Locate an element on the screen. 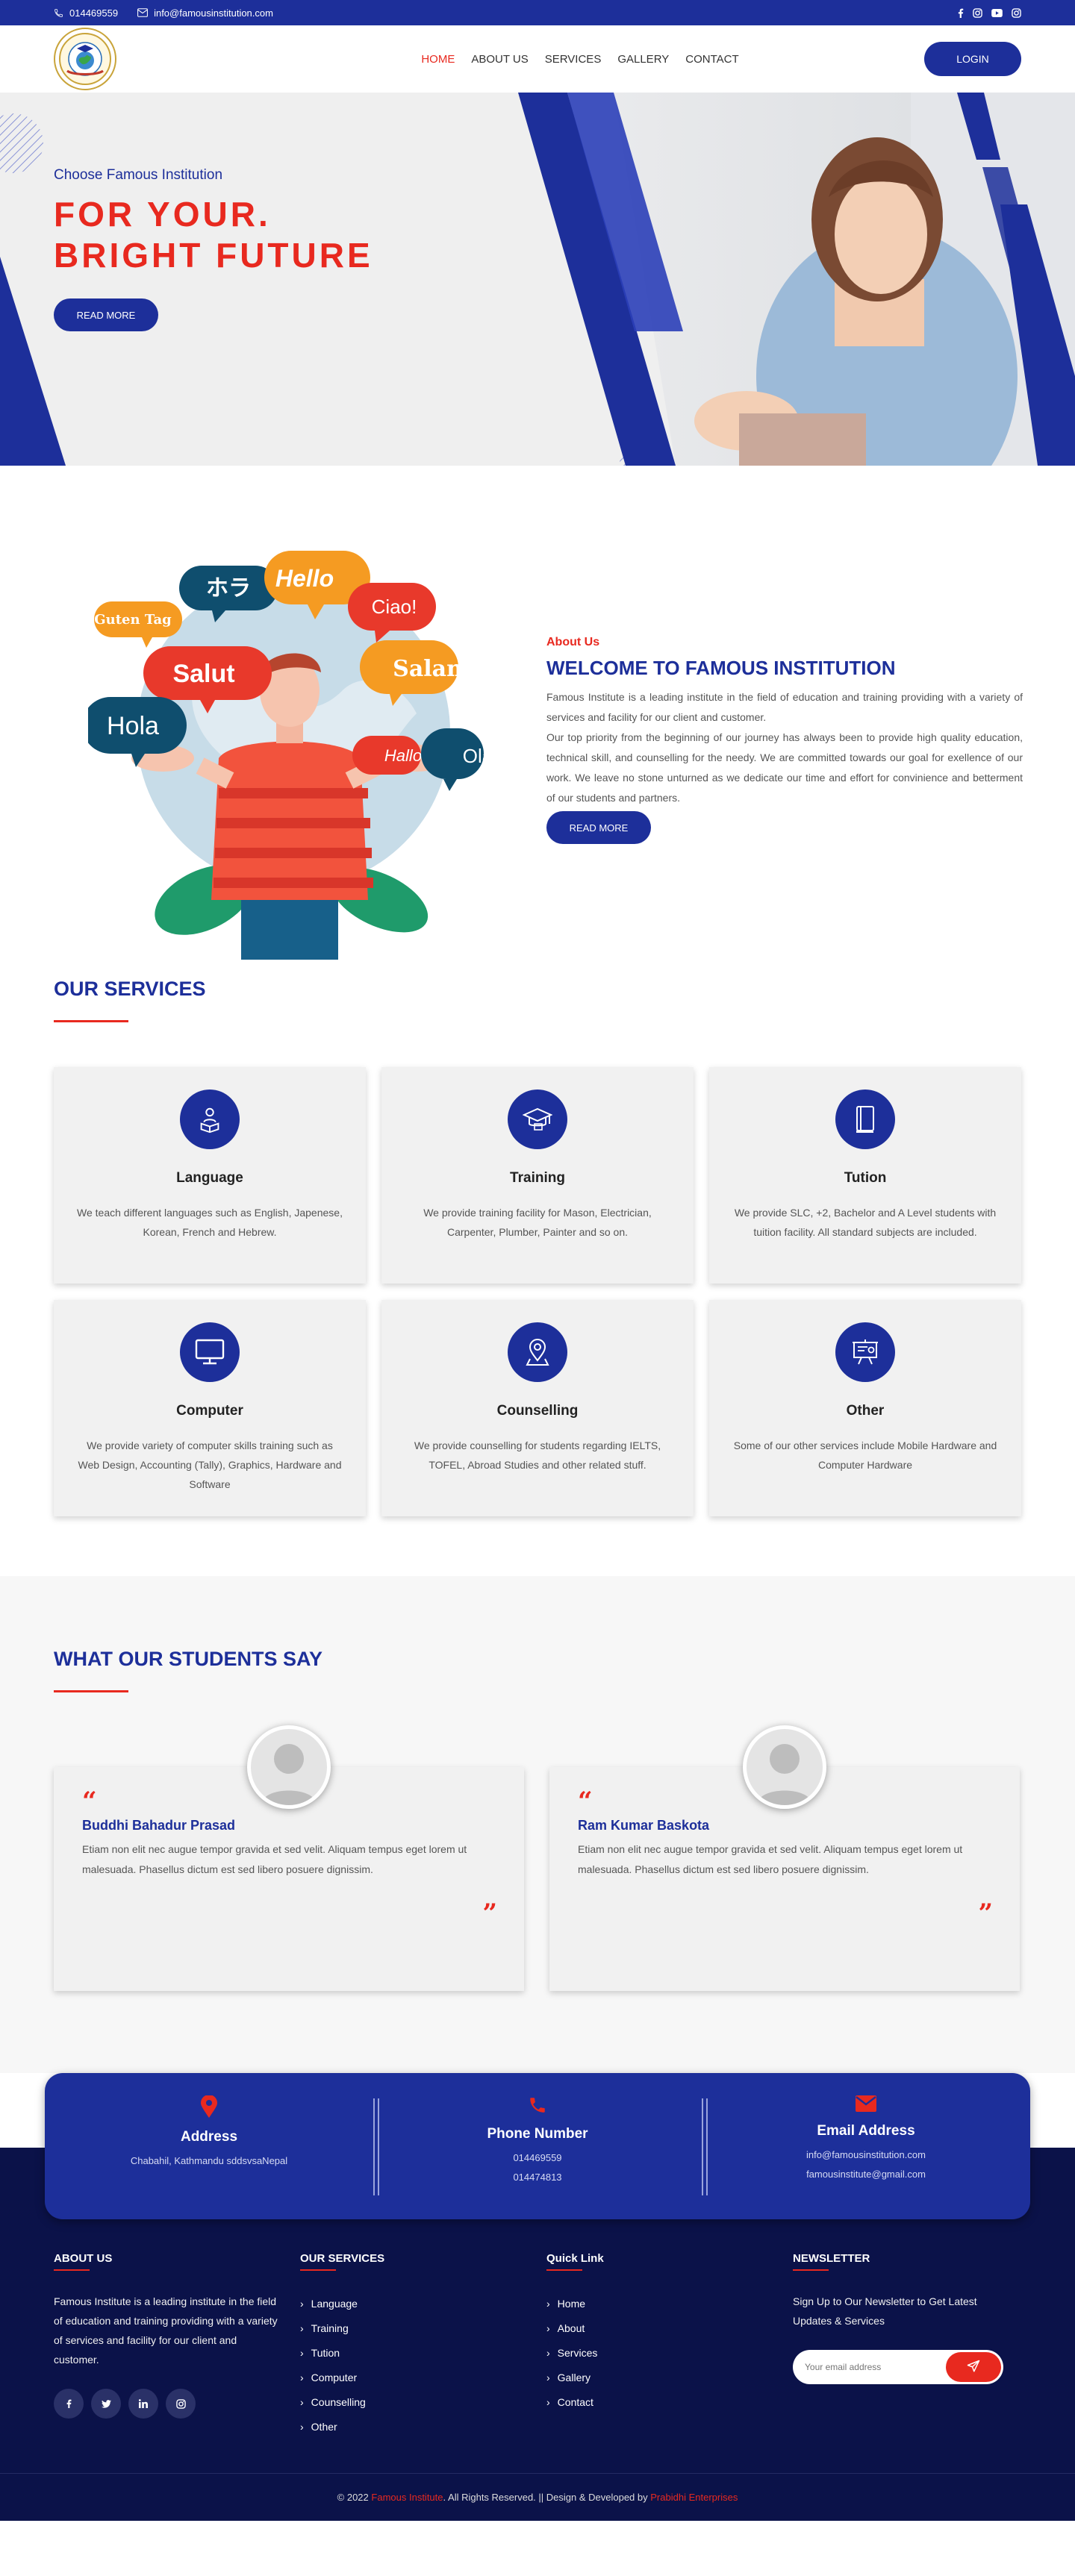  footer-quick-link: › Services is located at coordinates (669, 2353).